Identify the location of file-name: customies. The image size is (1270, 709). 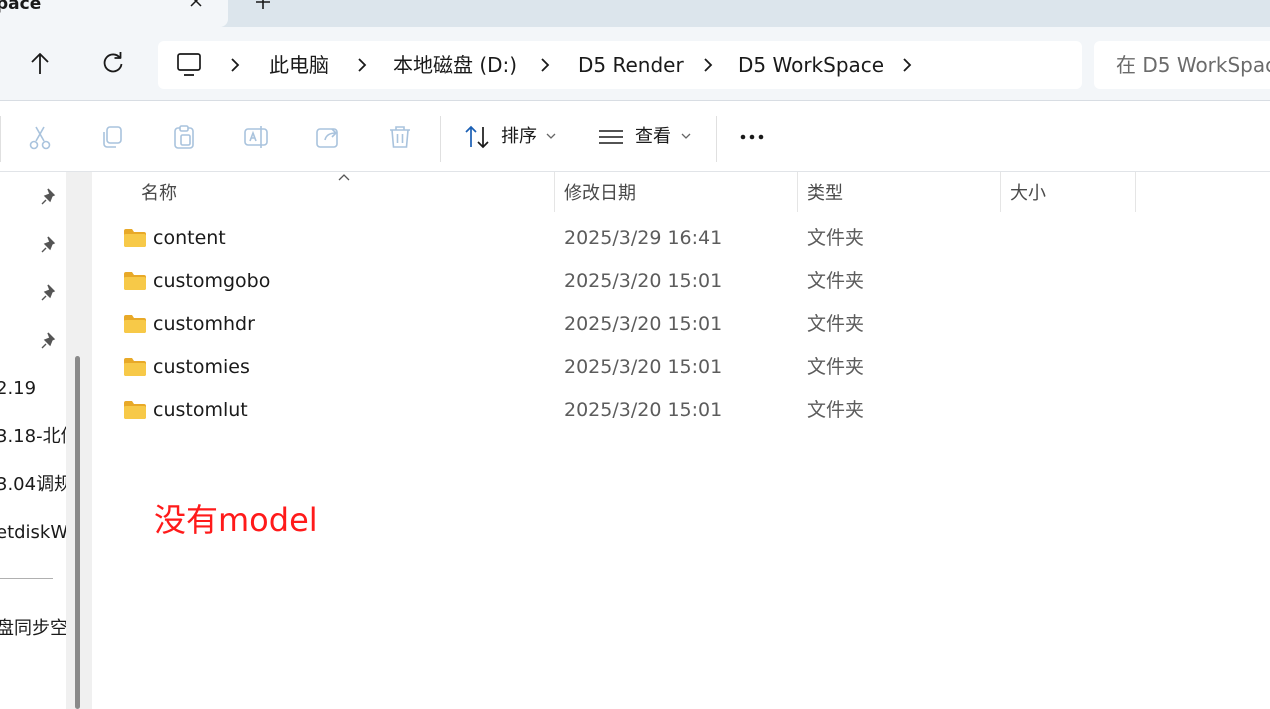
(201, 367).